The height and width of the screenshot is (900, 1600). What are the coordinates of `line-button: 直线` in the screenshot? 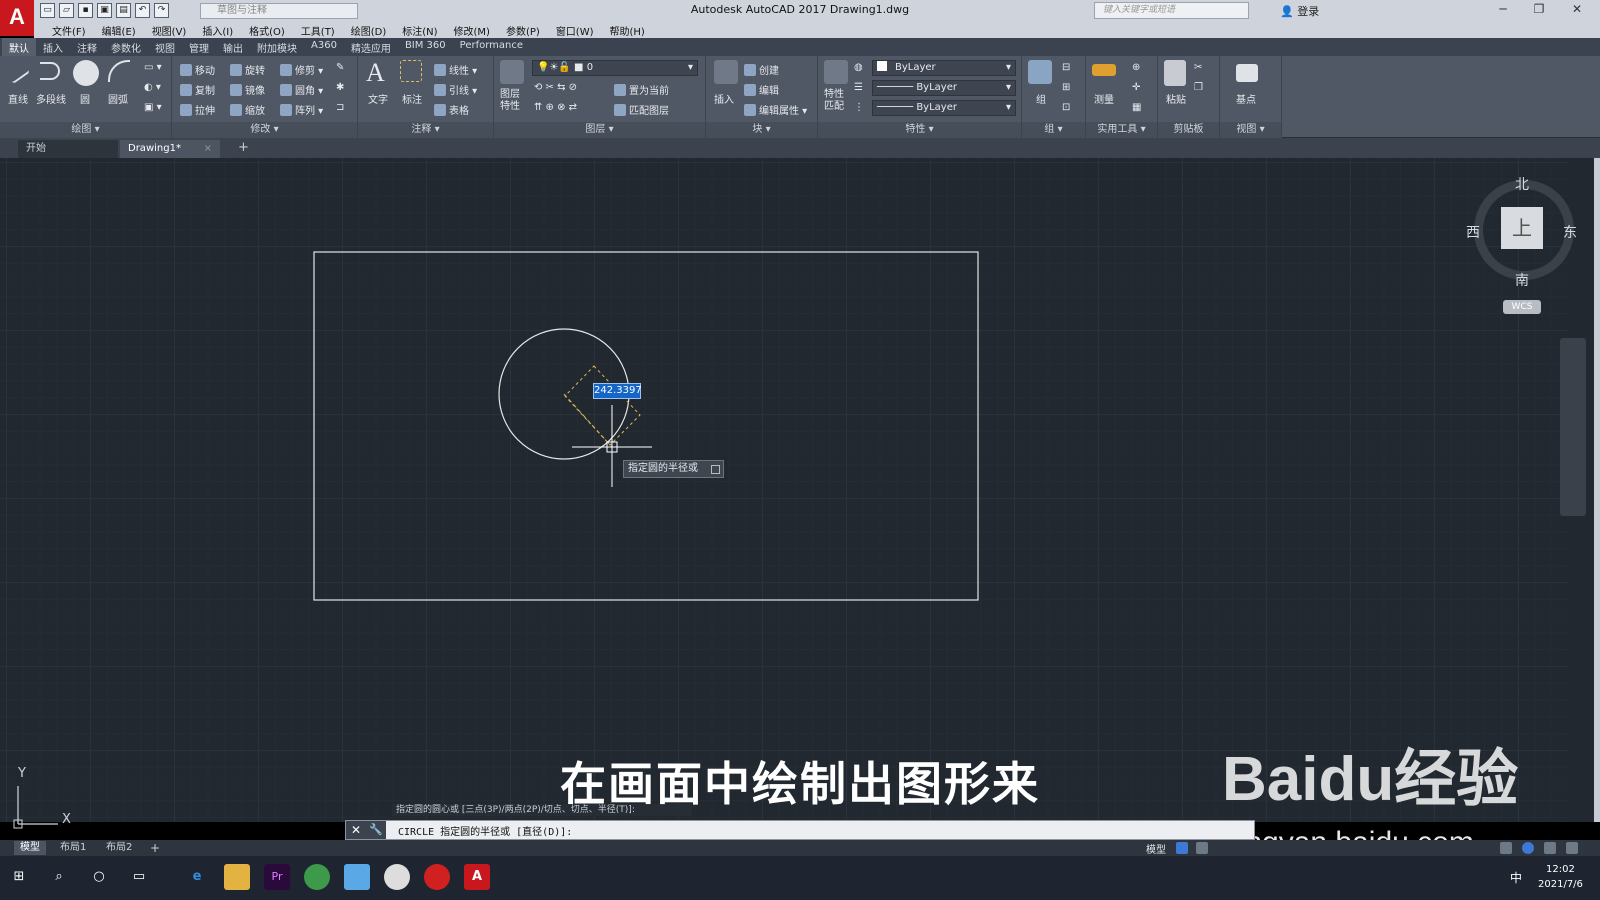 It's located at (18, 98).